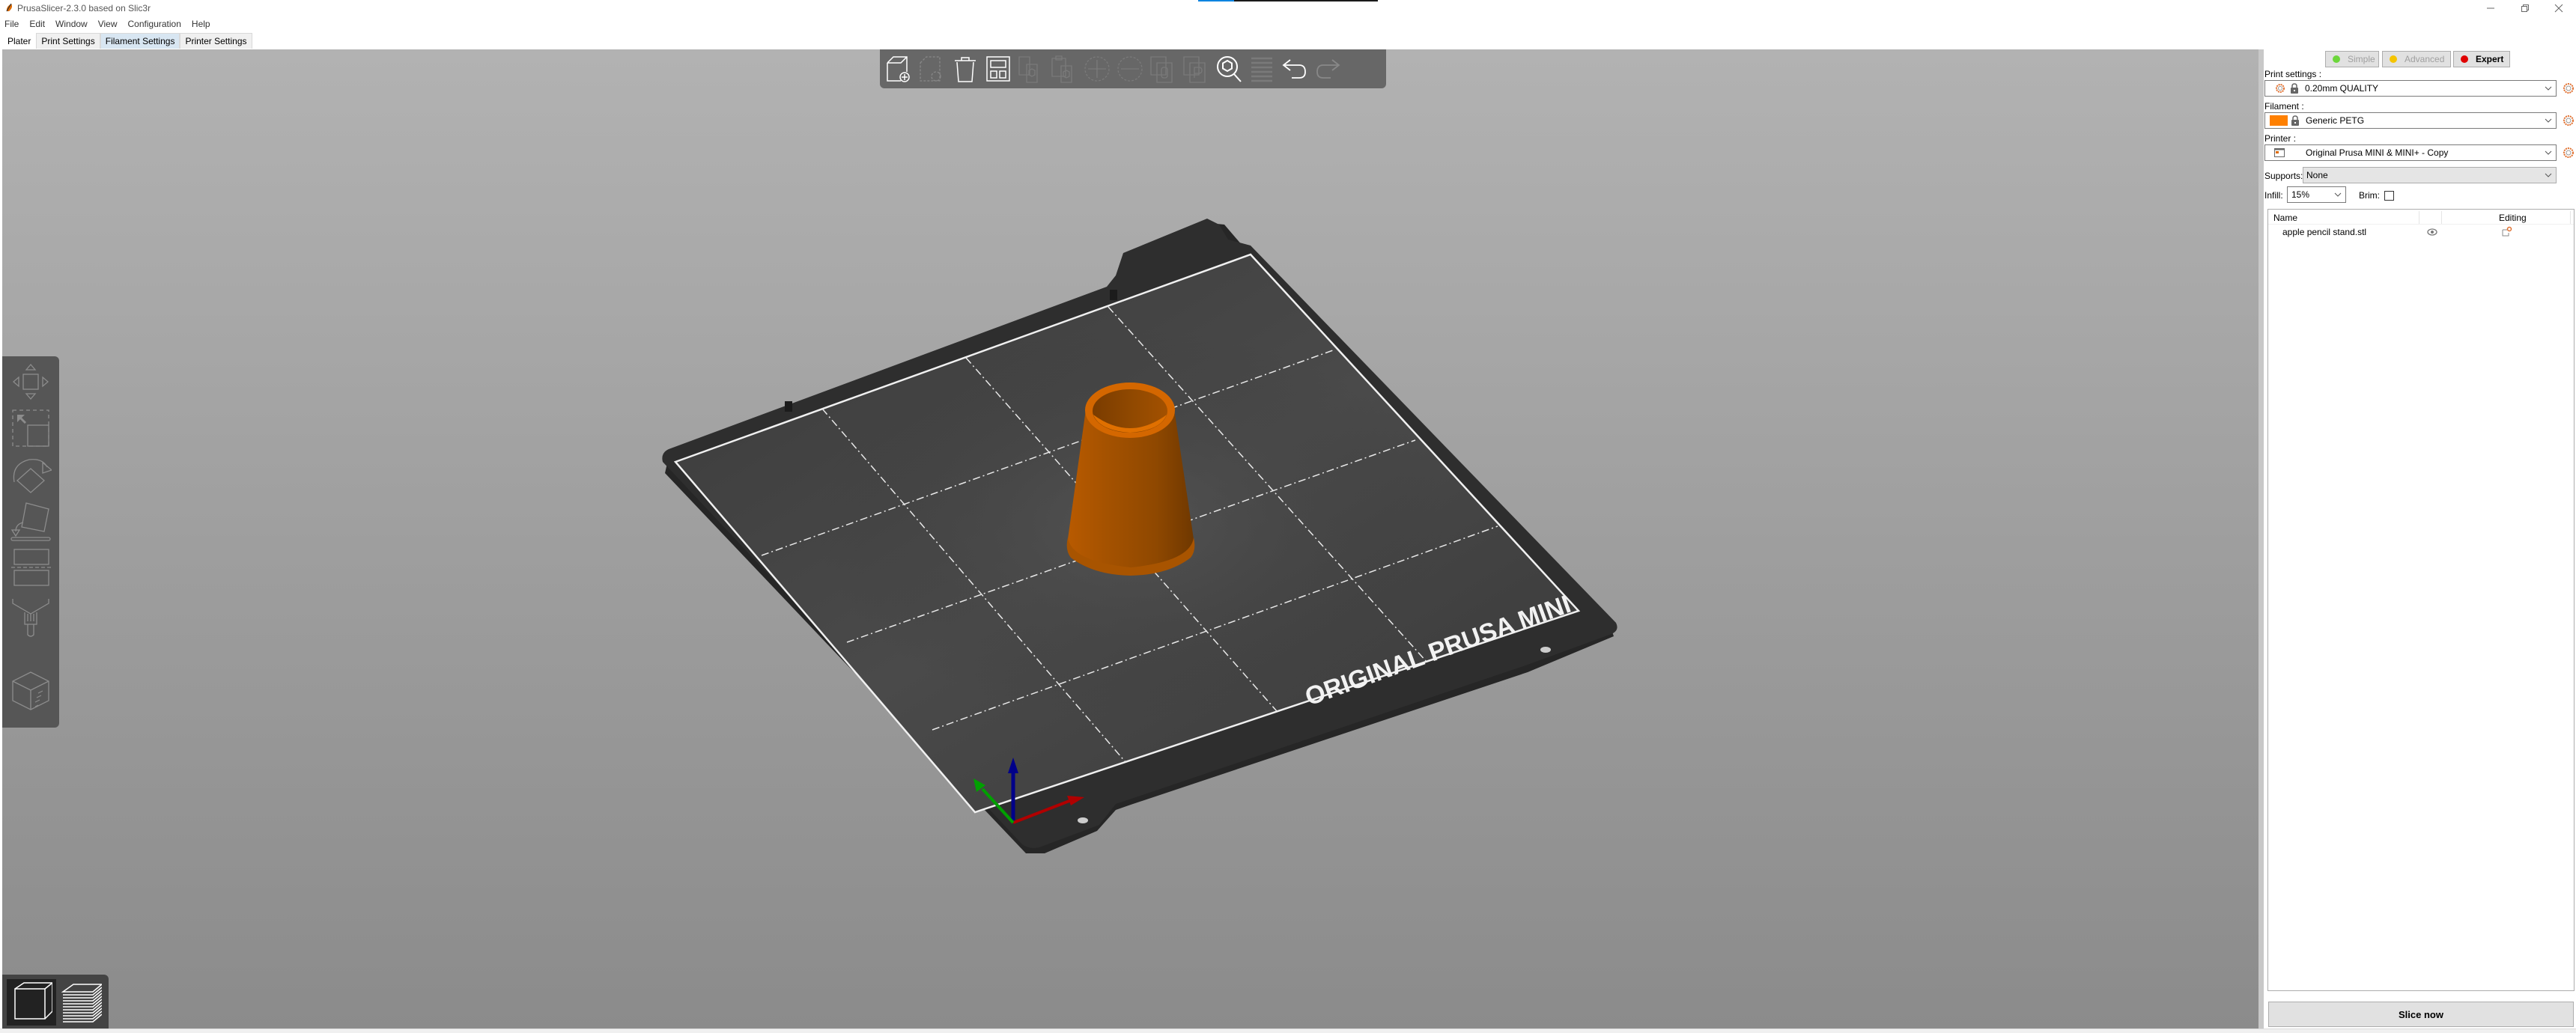  I want to click on move-tool, so click(31, 381).